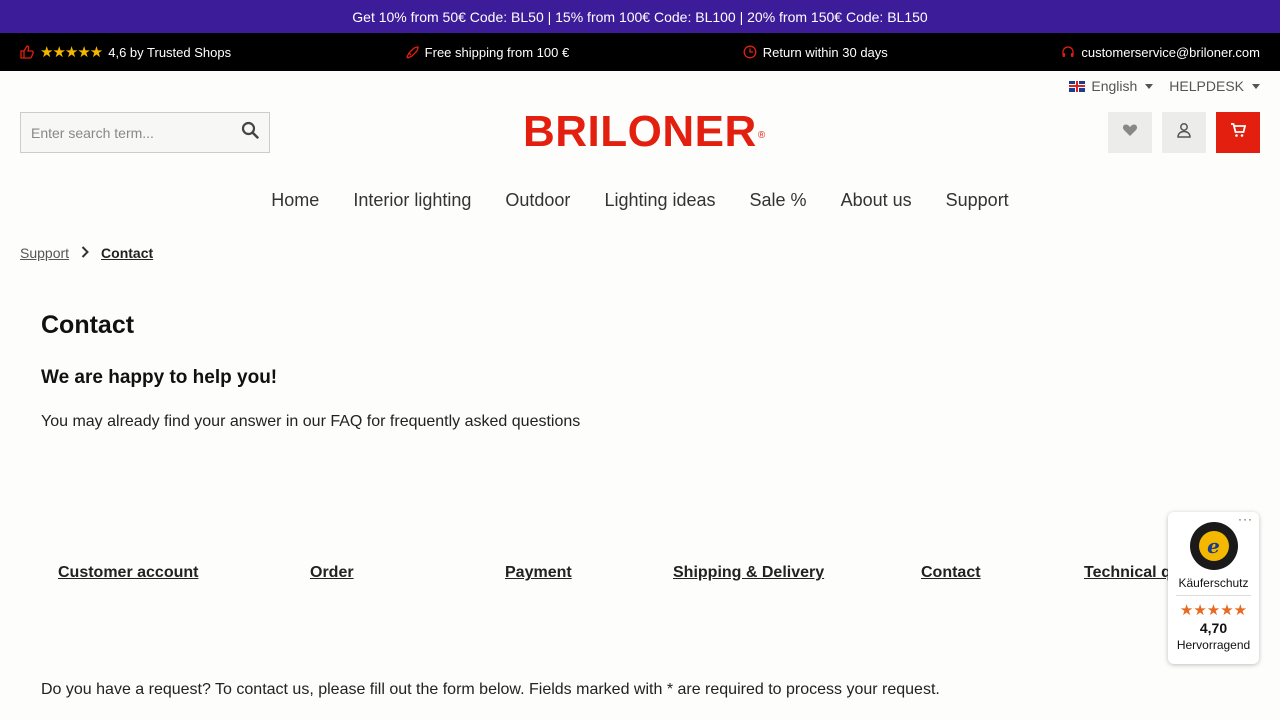 This screenshot has width=1280, height=720. What do you see at coordinates (778, 200) in the screenshot?
I see `nav-item-sale: Sale %` at bounding box center [778, 200].